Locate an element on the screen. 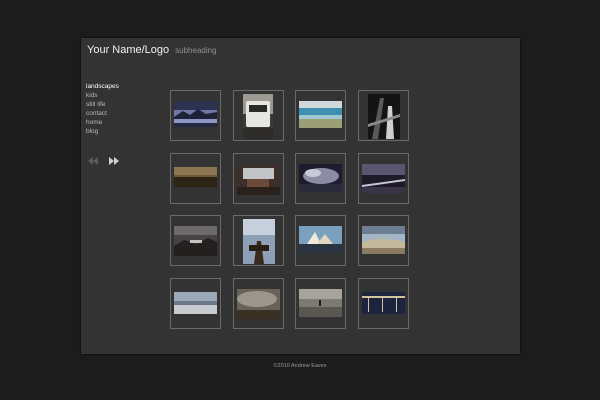 This screenshot has width=600, height=400. thumbnail-beach-sea is located at coordinates (320, 115).